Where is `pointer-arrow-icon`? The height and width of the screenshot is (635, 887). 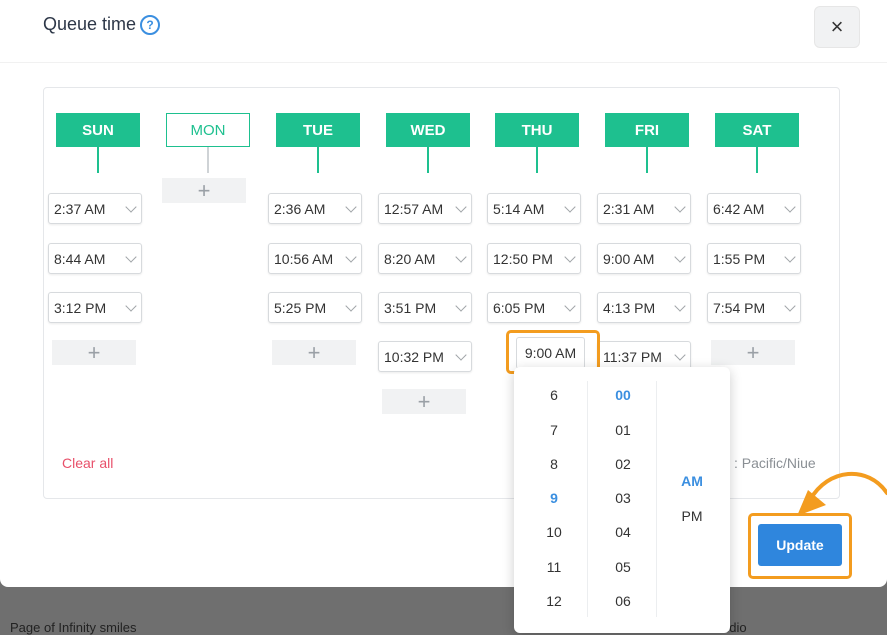
pointer-arrow-icon is located at coordinates (842, 493).